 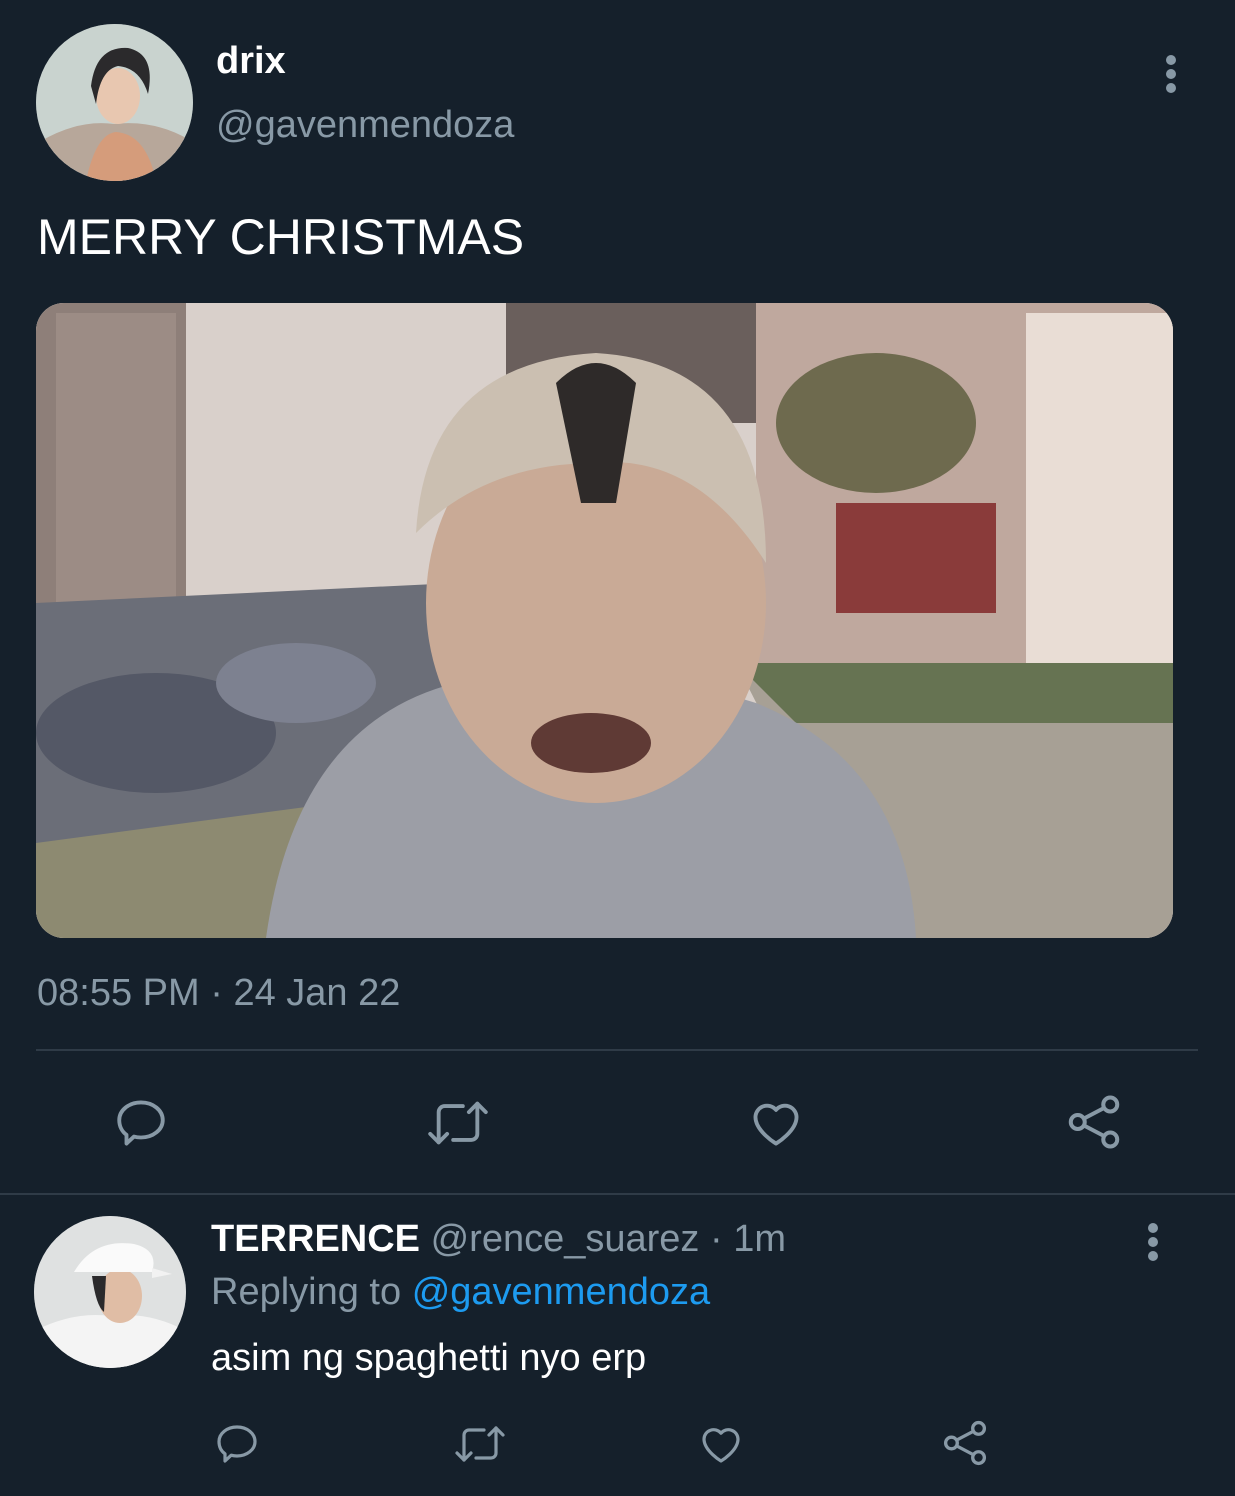 I want to click on share-icon, so click(x=1094, y=1122).